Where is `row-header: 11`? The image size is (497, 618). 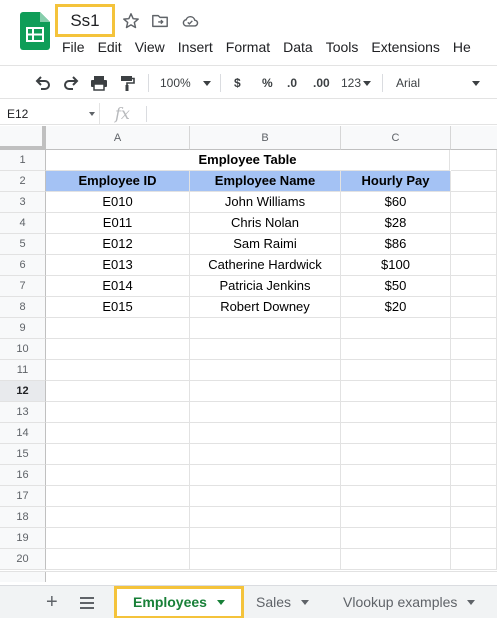 row-header: 11 is located at coordinates (23, 370).